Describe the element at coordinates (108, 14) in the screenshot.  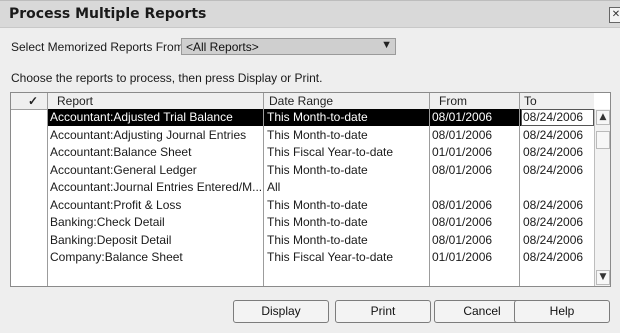
I see `dialog-title: Process Multiple Reports` at that location.